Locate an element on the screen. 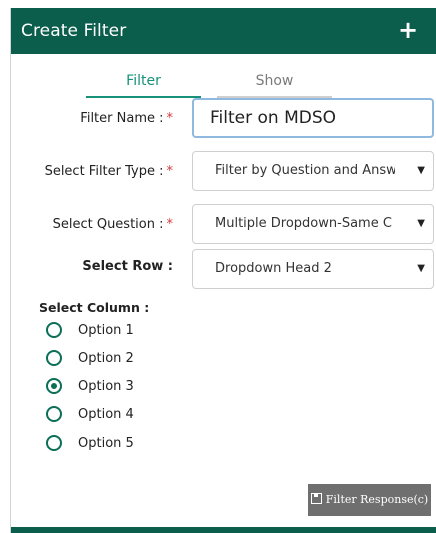 The width and height of the screenshot is (436, 533). panel-title: Create Filter is located at coordinates (74, 31).